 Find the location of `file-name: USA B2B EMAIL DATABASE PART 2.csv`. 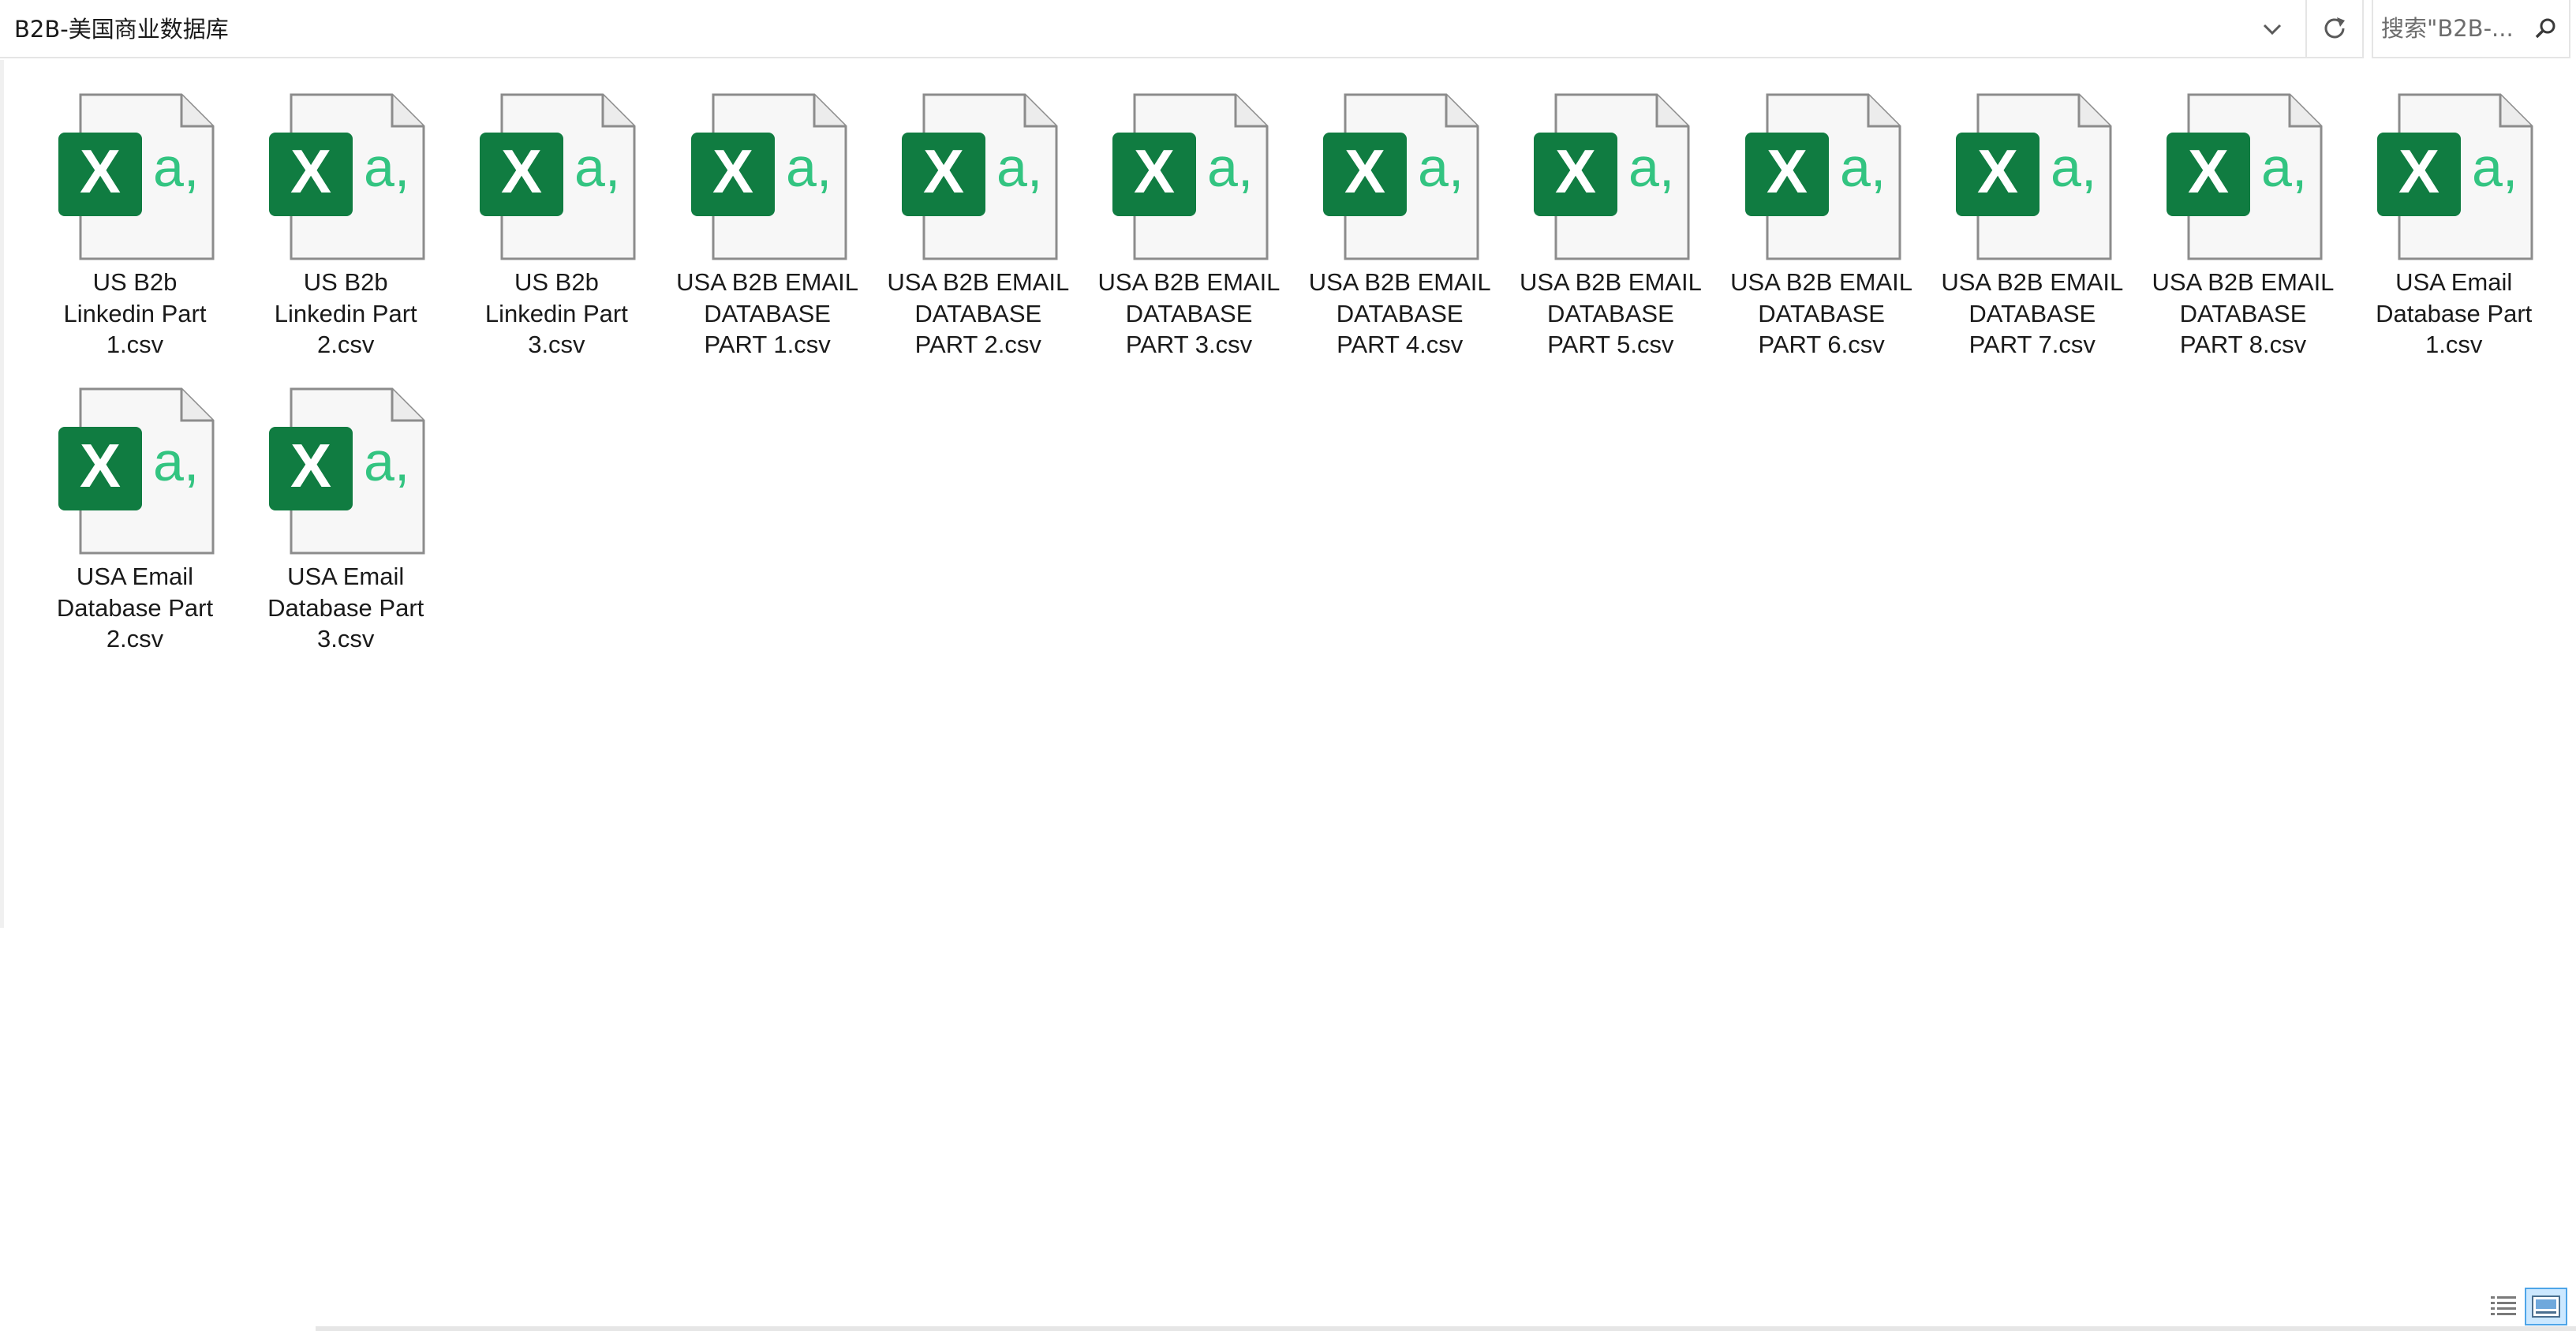

file-name: USA B2B EMAIL DATABASE PART 2.csv is located at coordinates (978, 313).